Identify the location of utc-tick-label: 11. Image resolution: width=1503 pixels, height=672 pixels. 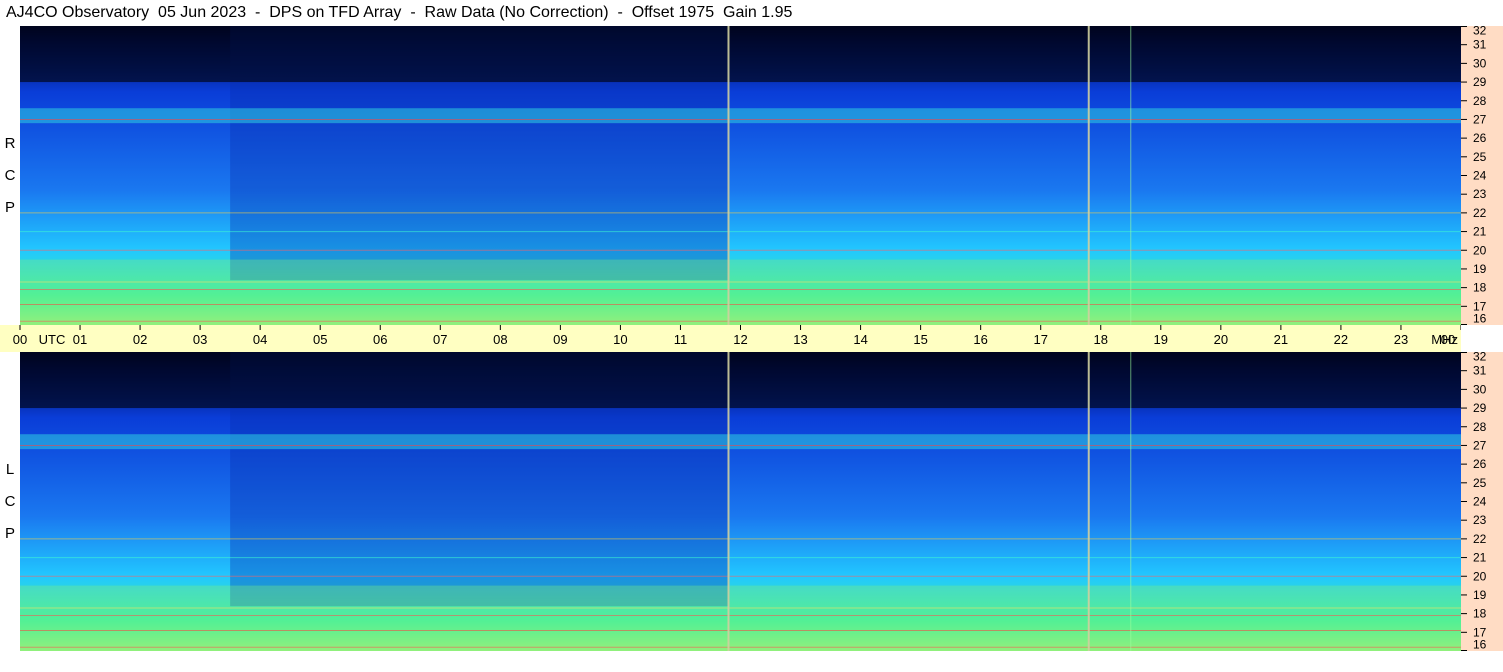
(681, 339).